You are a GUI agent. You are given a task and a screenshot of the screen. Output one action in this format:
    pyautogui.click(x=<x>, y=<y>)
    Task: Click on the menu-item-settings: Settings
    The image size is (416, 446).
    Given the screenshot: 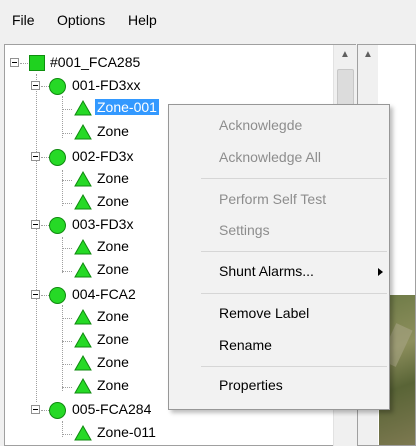 What is the action you would take?
    pyautogui.click(x=244, y=230)
    